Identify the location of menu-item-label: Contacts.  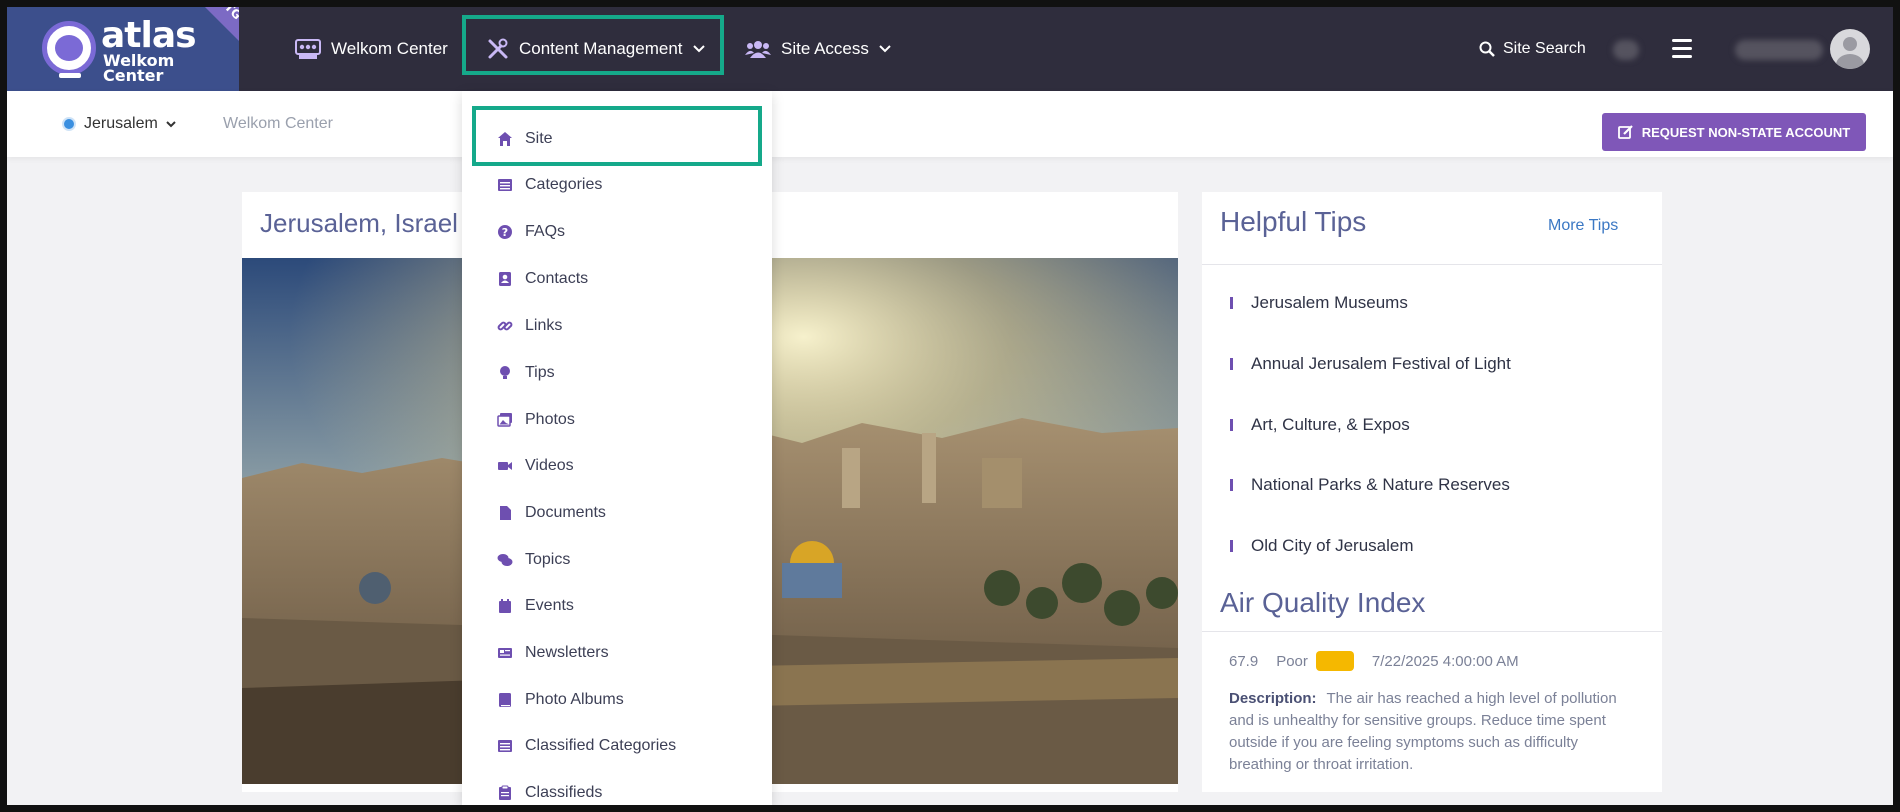
(557, 278).